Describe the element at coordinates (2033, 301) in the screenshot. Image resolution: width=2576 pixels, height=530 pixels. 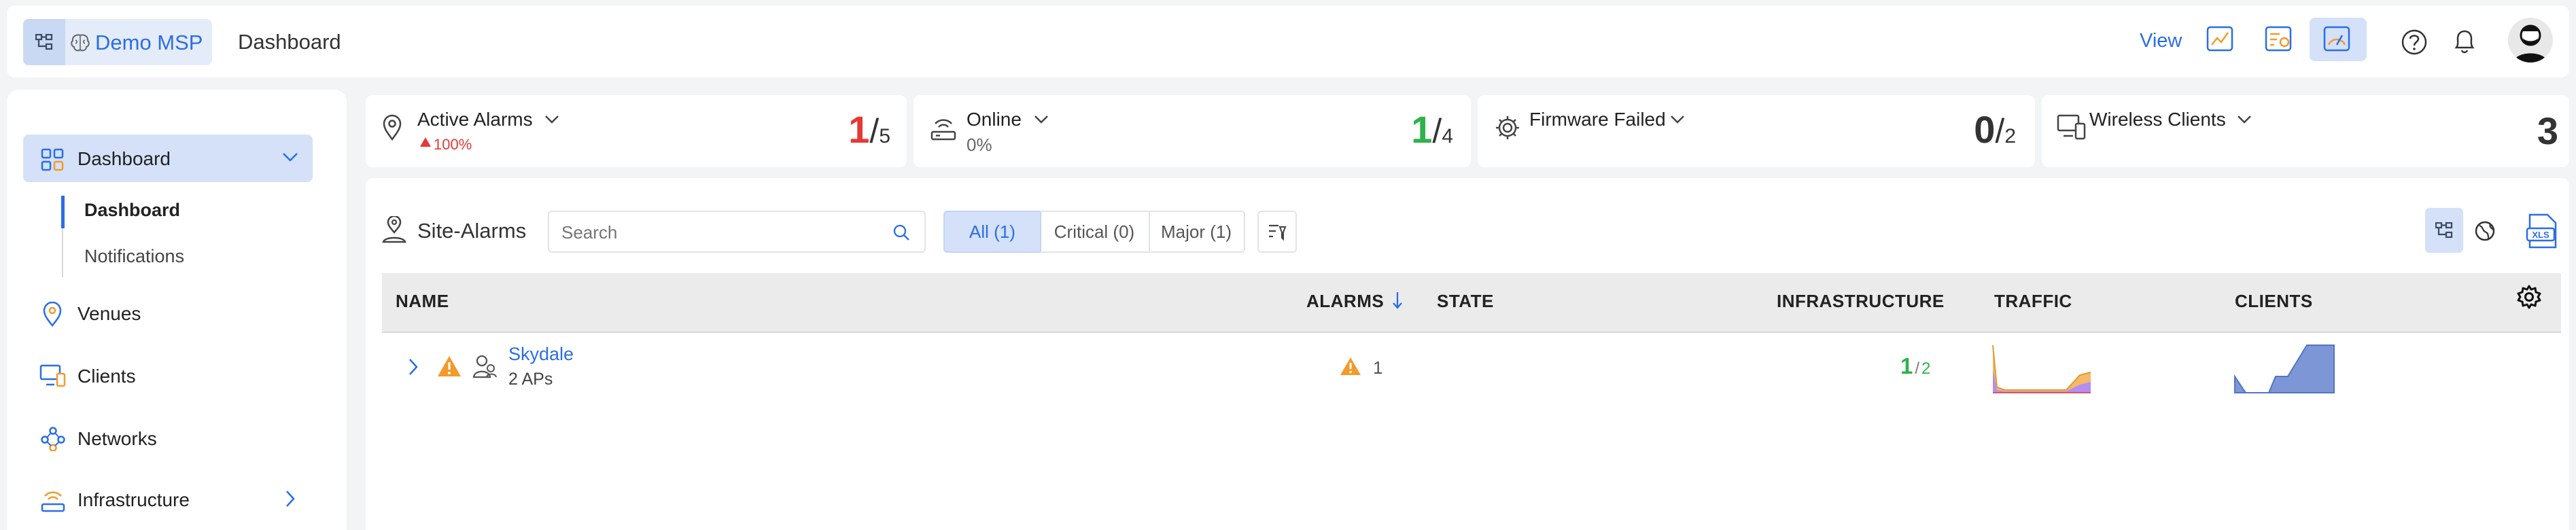
I see `column-header-traffic: TRAFFIC` at that location.